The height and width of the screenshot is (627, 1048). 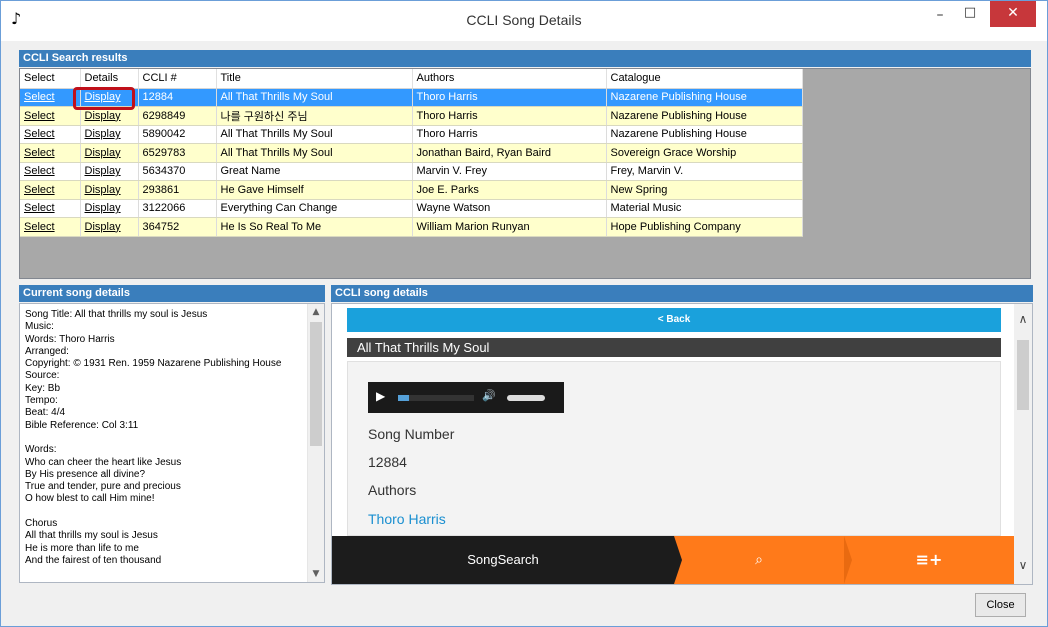 What do you see at coordinates (704, 171) in the screenshot?
I see `catalogue-cell: Frey, Marvin V.` at bounding box center [704, 171].